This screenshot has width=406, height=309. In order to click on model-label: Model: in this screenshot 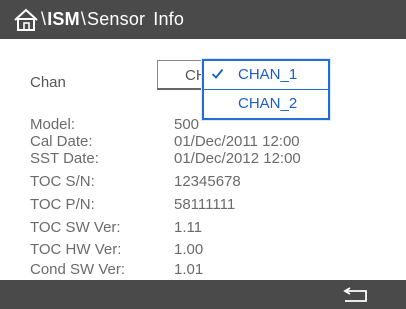, I will do `click(53, 124)`.